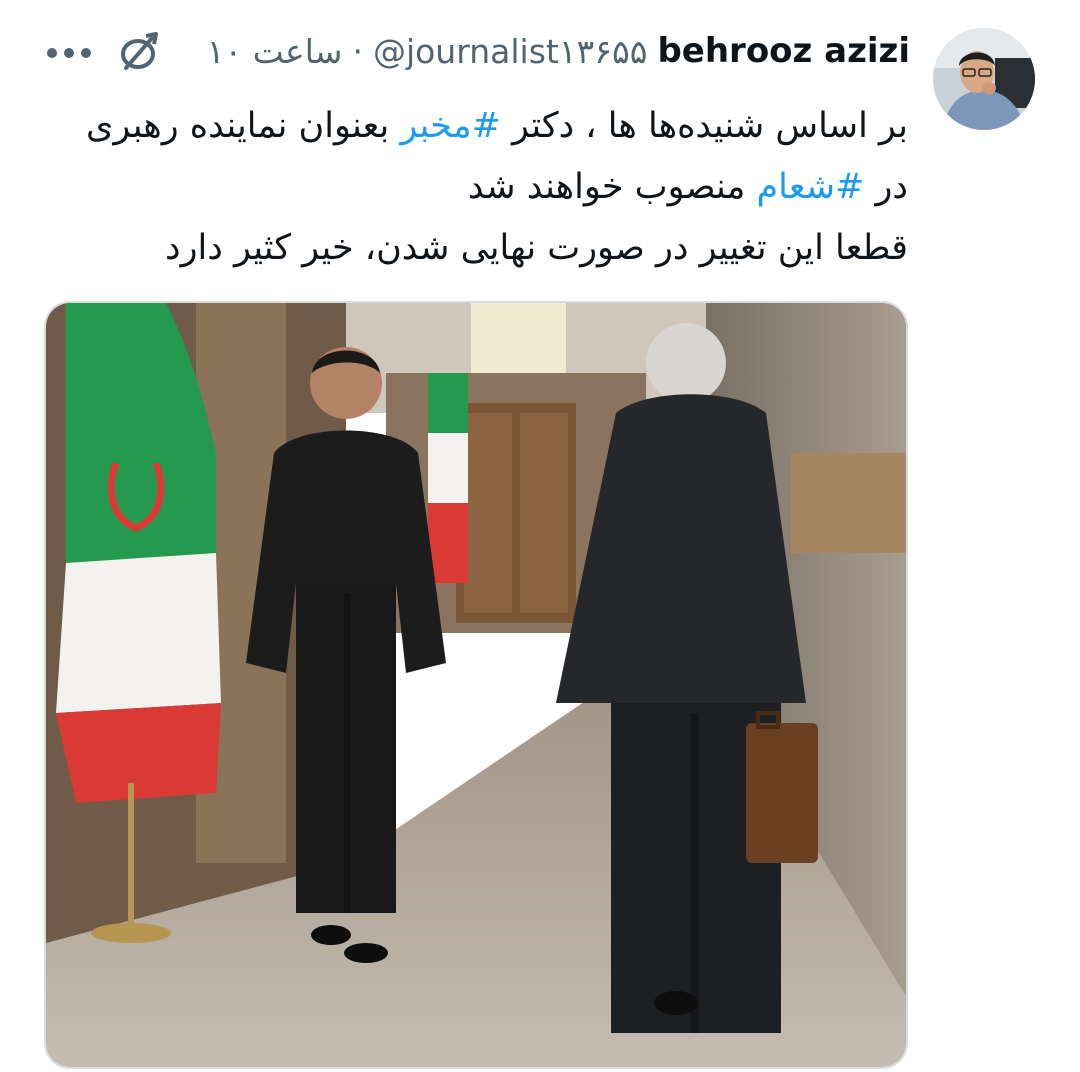 This screenshot has height=1072, width=1080. I want to click on display-name: behrooz azizi, so click(783, 51).